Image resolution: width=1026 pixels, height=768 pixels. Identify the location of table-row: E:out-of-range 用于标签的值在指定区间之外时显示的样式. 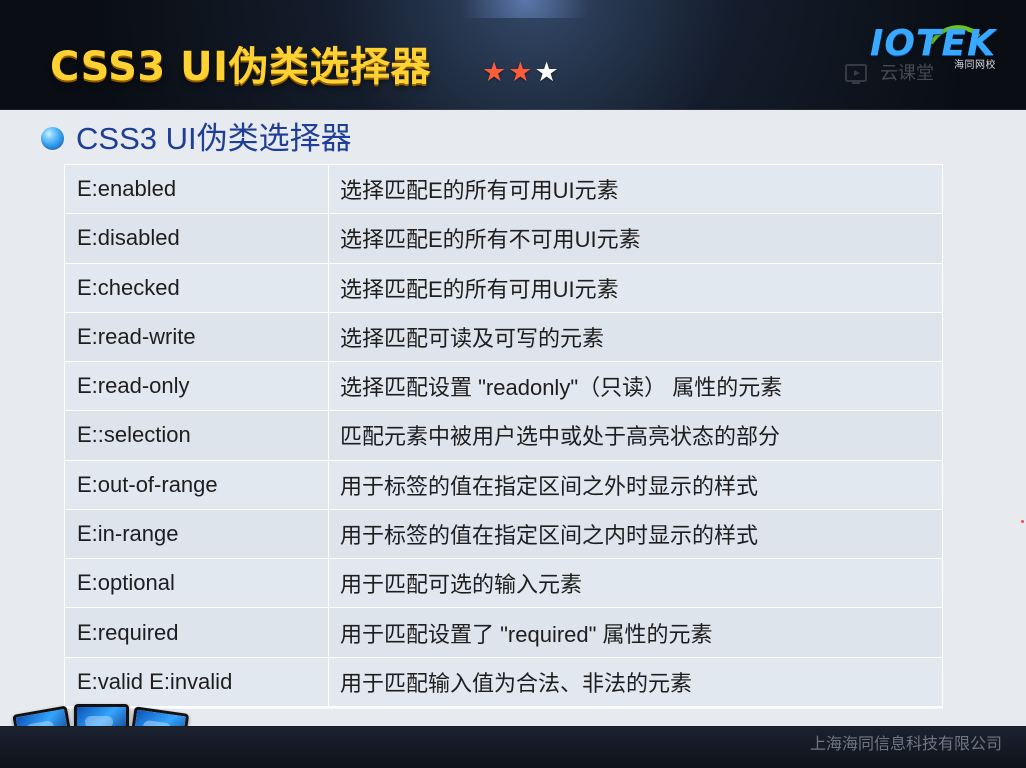
(503, 485).